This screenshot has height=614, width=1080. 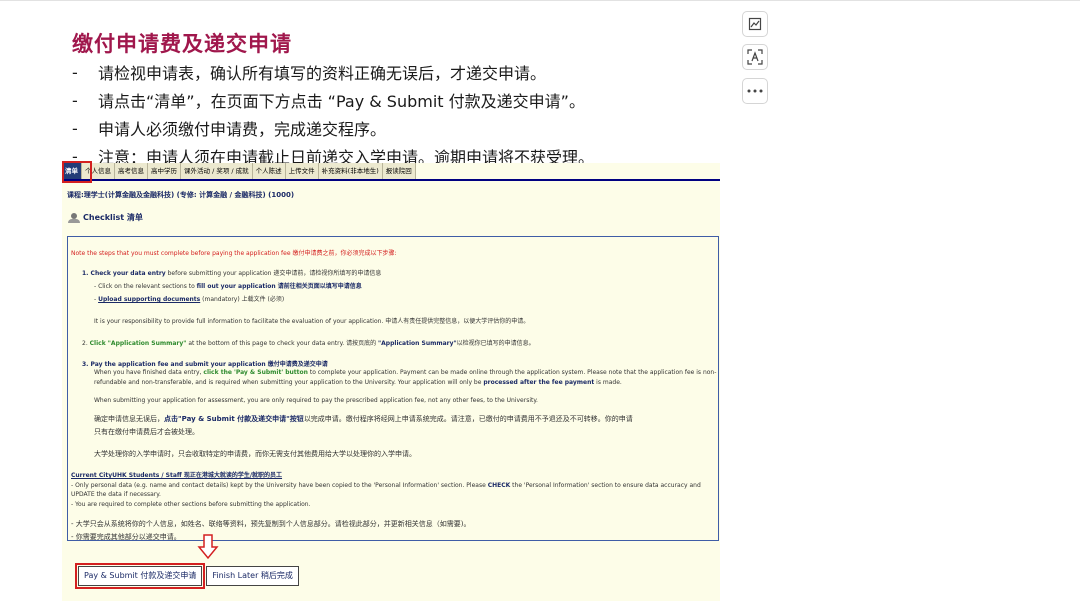 What do you see at coordinates (105, 217) in the screenshot?
I see `checklist-heading: Checklist 清单` at bounding box center [105, 217].